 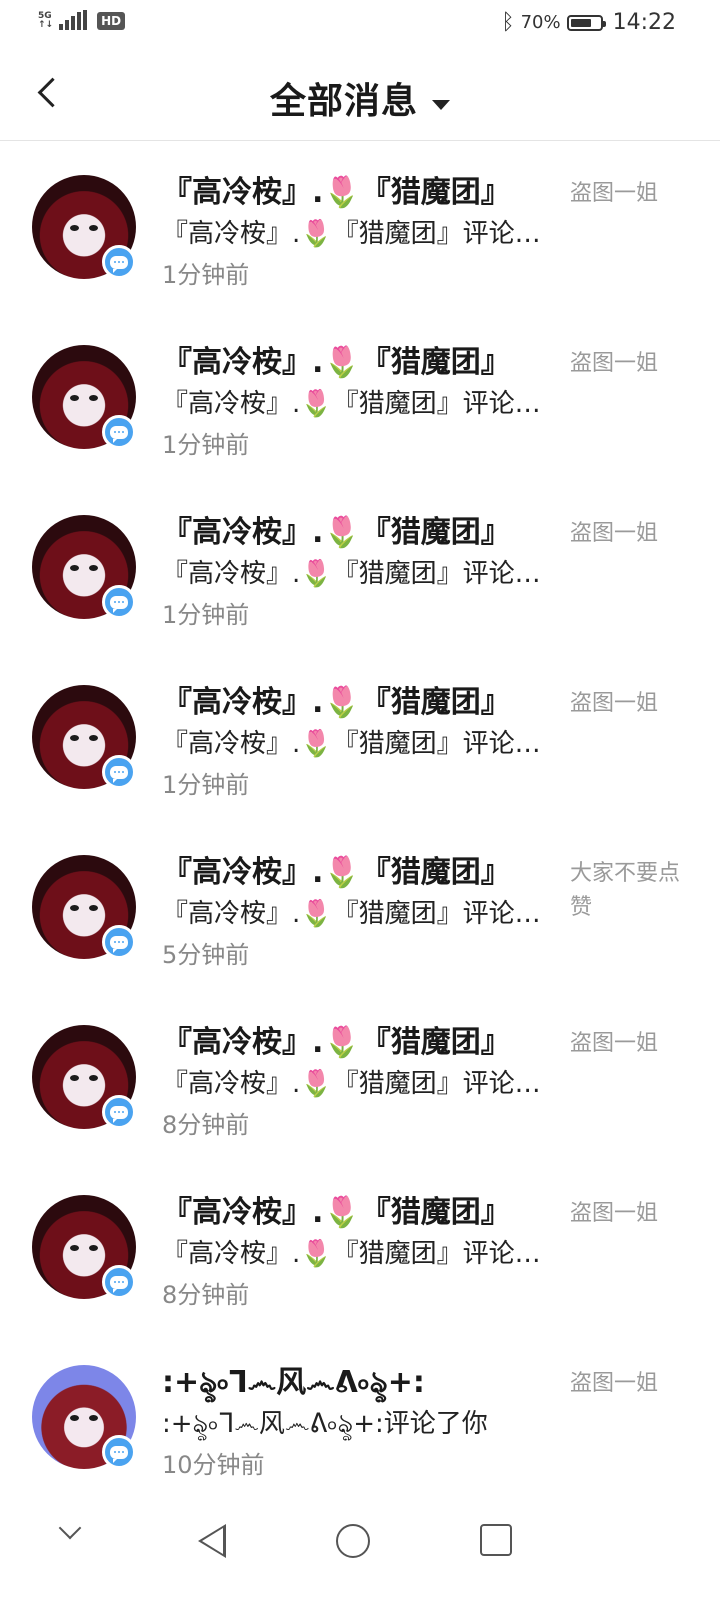 I want to click on network-type: 5G ↑↓, so click(x=46, y=20).